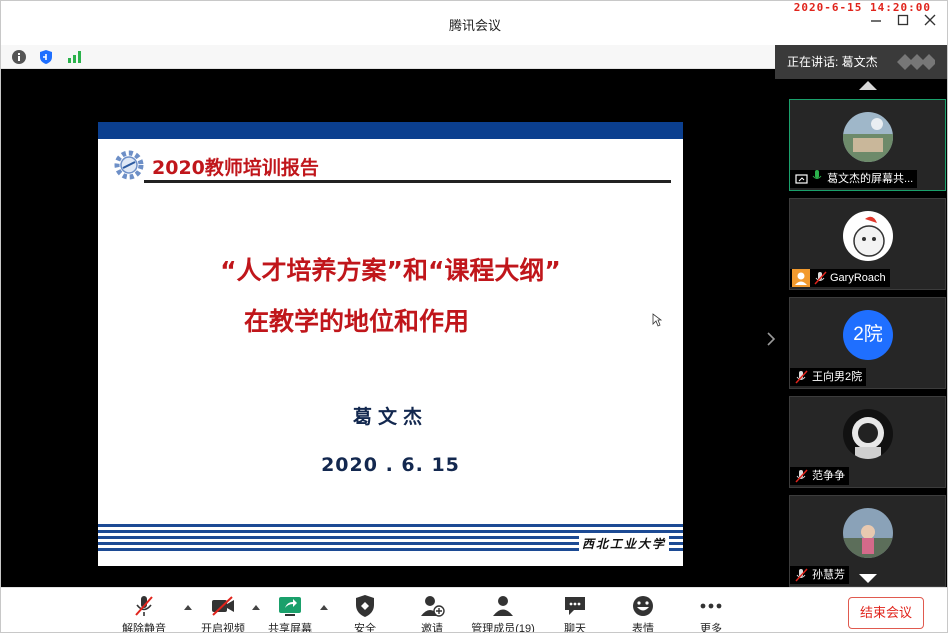  What do you see at coordinates (474, 25) in the screenshot?
I see `app-title: 腾讯会议` at bounding box center [474, 25].